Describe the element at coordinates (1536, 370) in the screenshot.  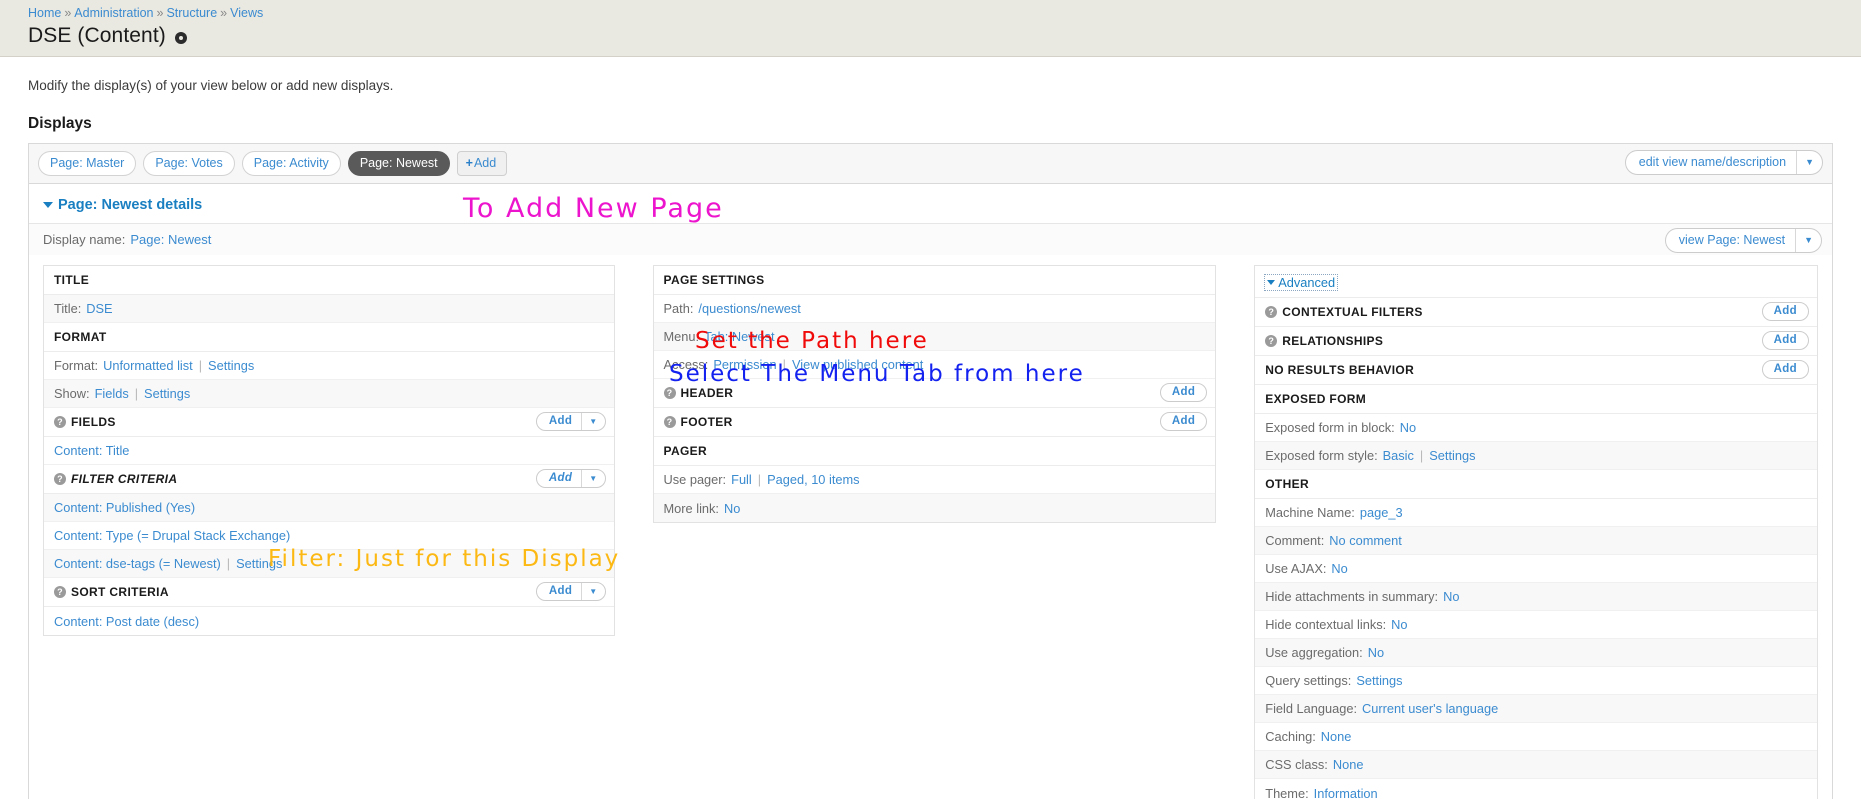
I see `section-no-results-behavior-heading: NO RESULTS BEHAVIOR Add` at that location.